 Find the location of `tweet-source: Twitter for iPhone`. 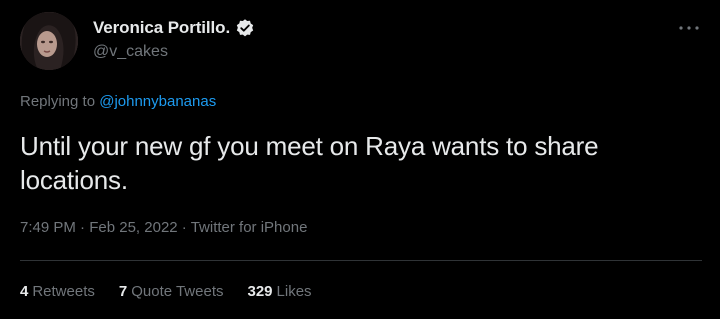

tweet-source: Twitter for iPhone is located at coordinates (249, 227).